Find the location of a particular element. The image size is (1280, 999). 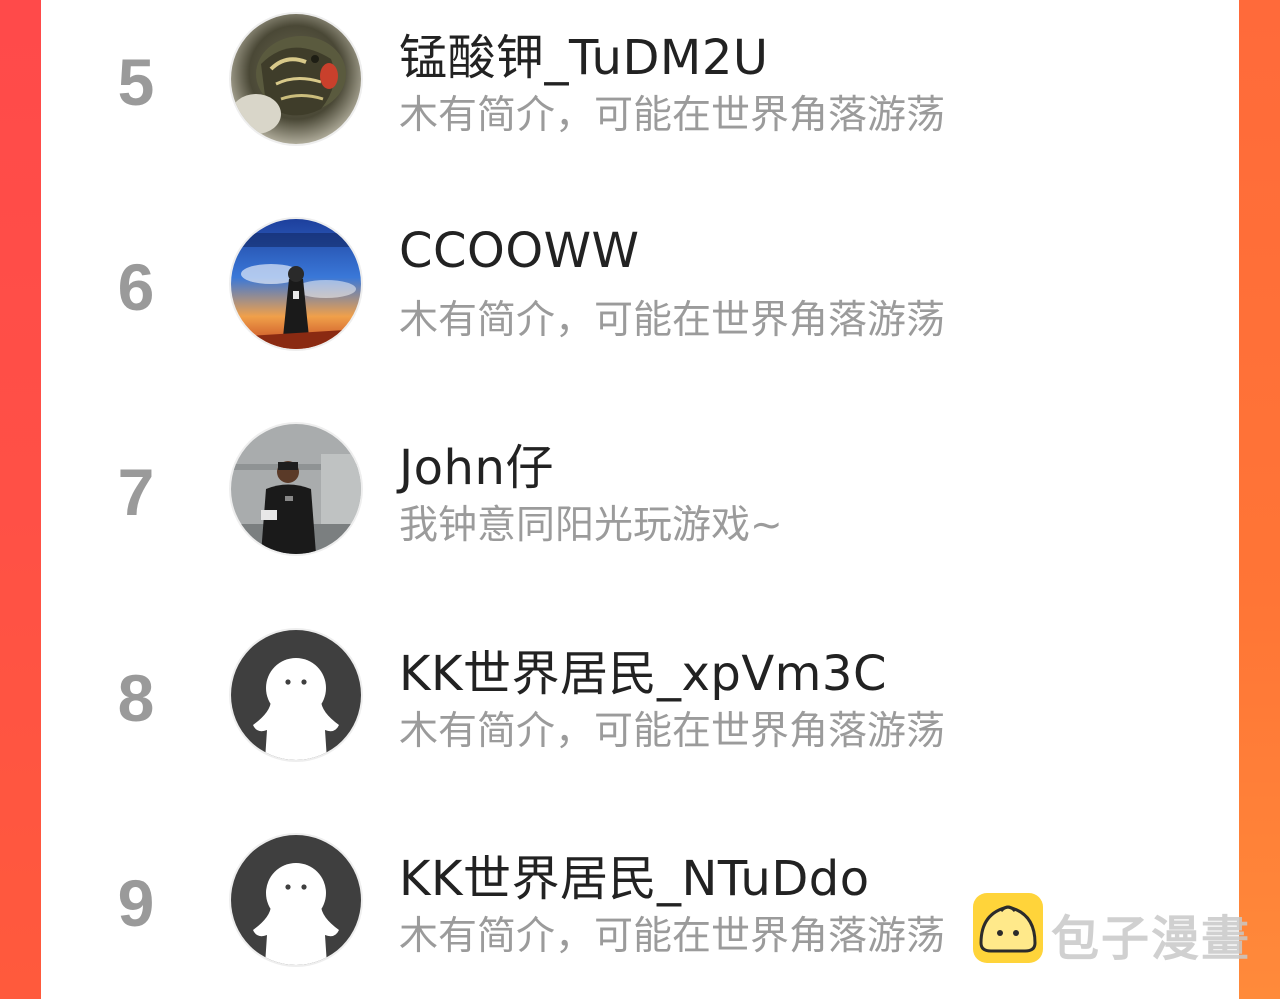

user-name: KK世界居民_NTuDdo is located at coordinates (634, 874).